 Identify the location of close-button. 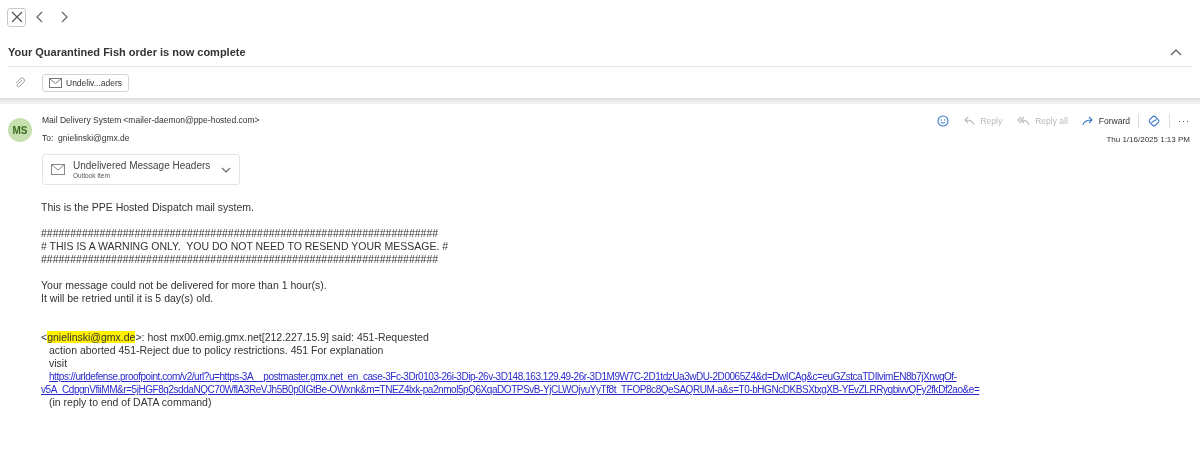
(16, 17).